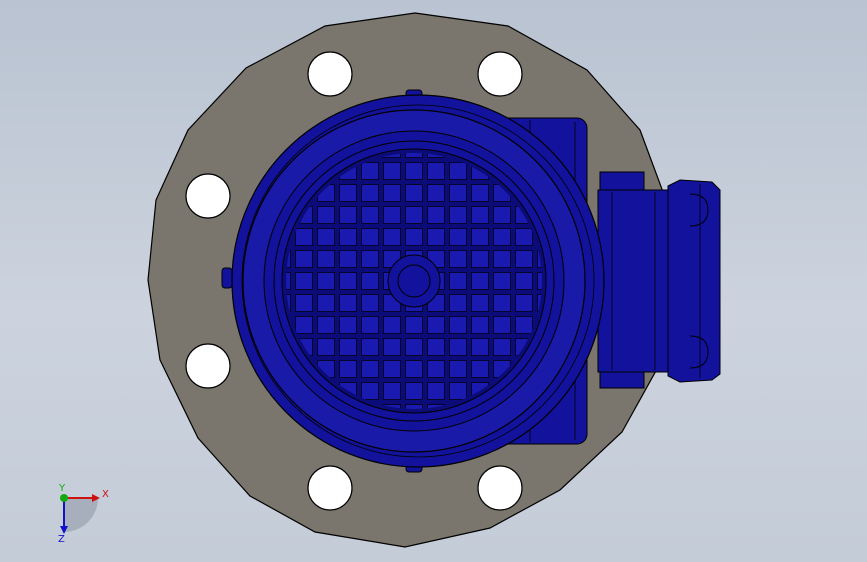  I want to click on fan-hub-inner, so click(414, 281).